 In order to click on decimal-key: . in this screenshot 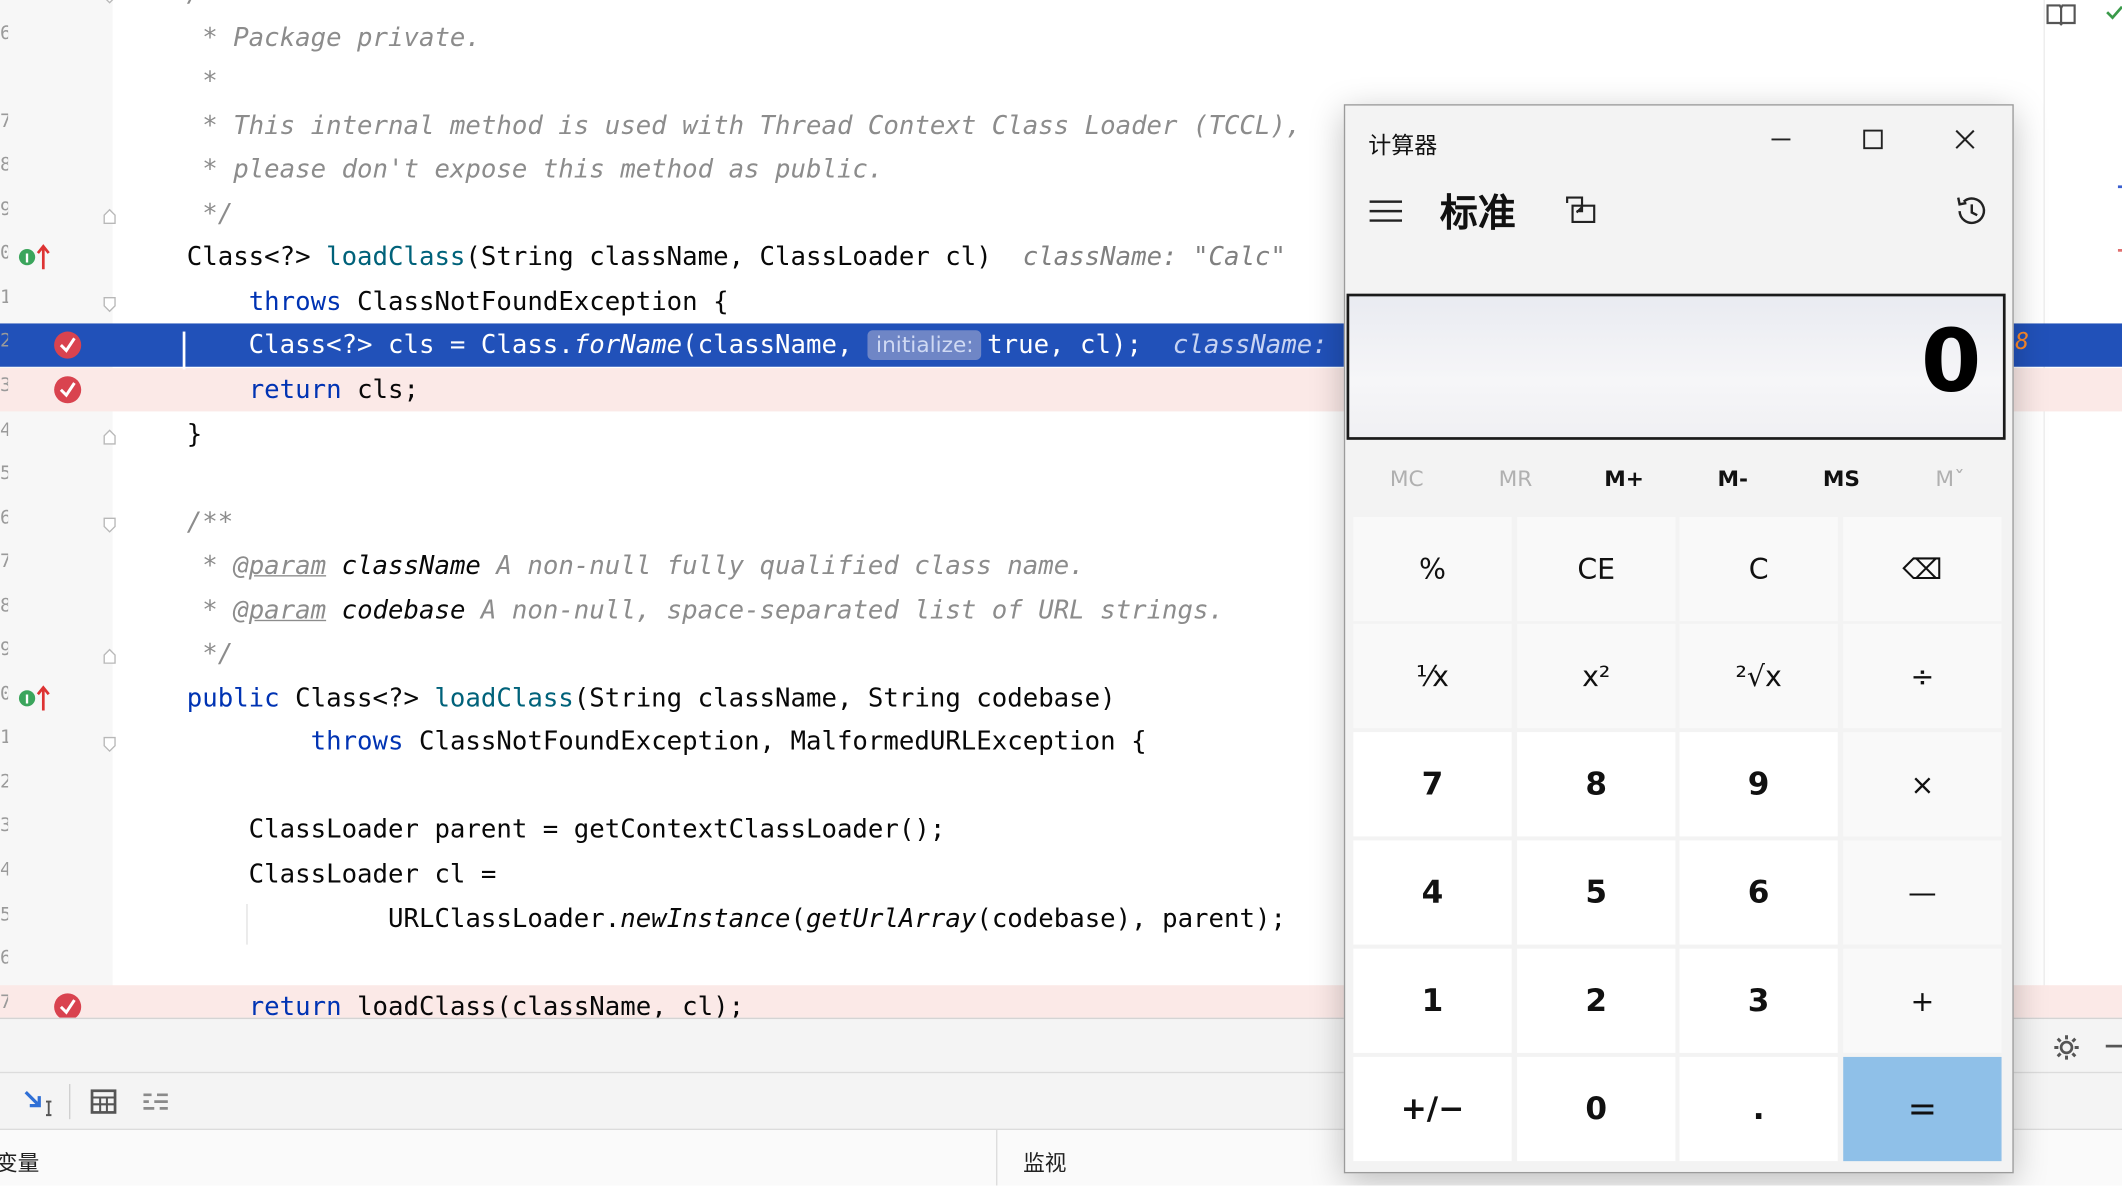, I will do `click(1758, 1109)`.